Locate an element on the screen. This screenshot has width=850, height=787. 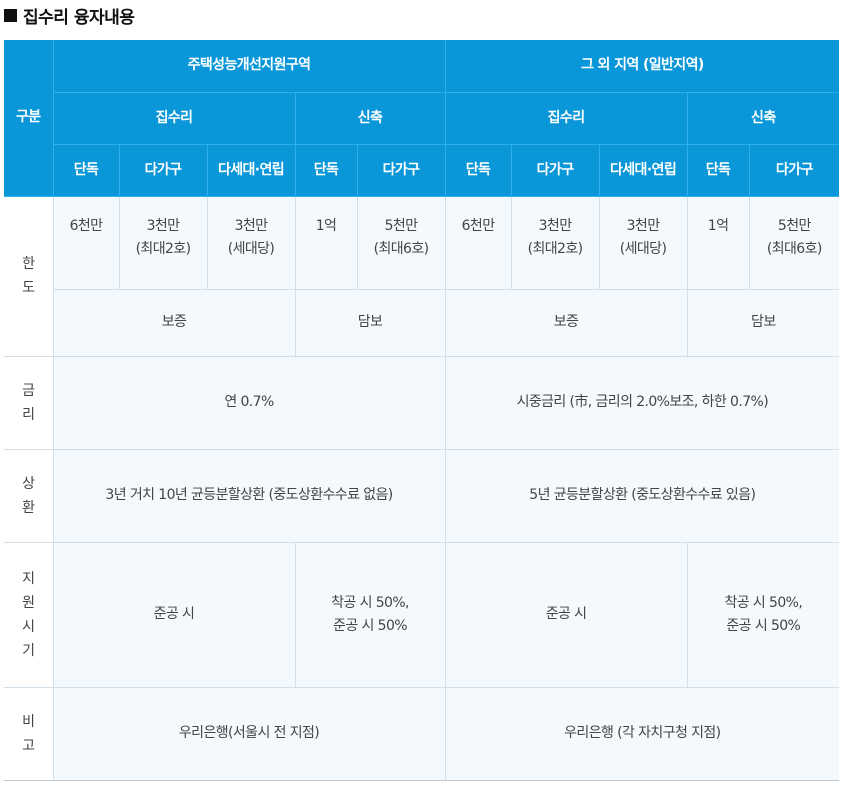
page-title-text: 집수리 융자내용 is located at coordinates (79, 17).